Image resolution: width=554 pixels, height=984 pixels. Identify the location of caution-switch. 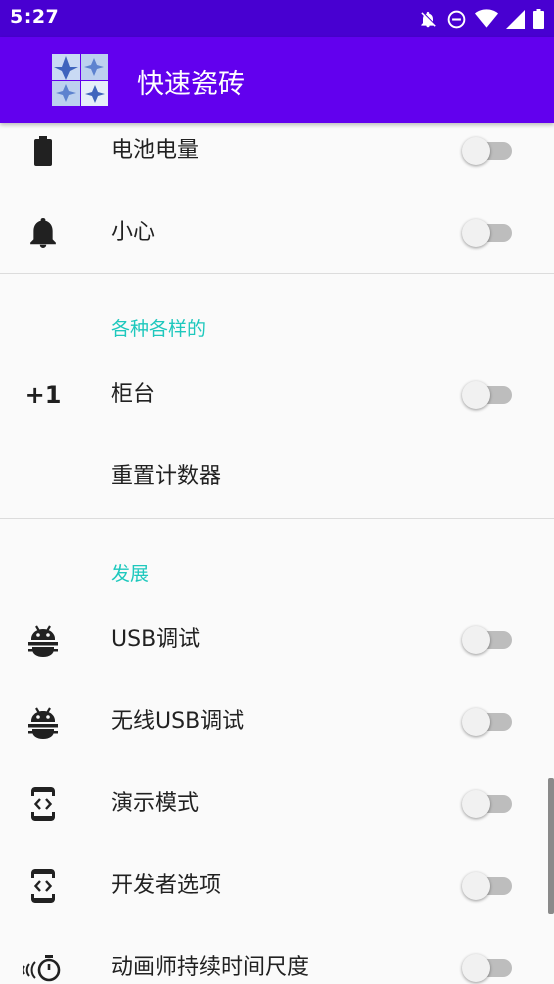
(488, 233).